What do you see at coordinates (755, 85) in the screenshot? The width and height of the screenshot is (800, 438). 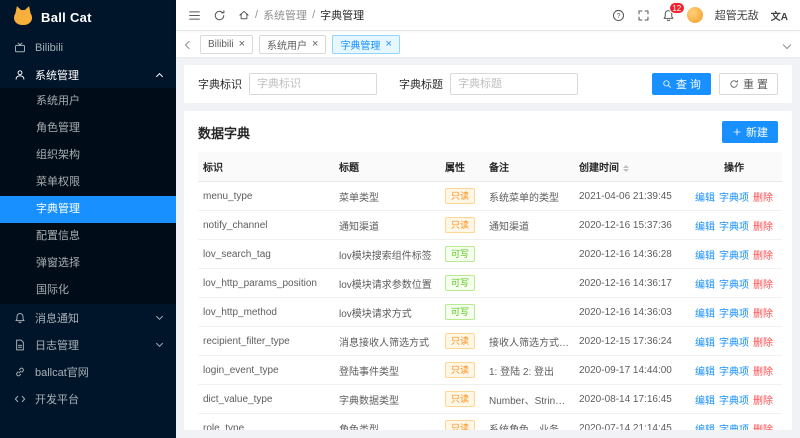 I see `reset-button-label: 重 置` at bounding box center [755, 85].